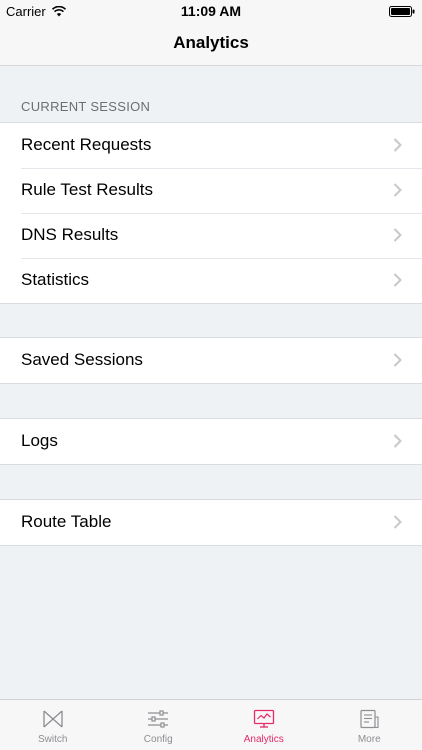  I want to click on switch-icon, so click(53, 719).